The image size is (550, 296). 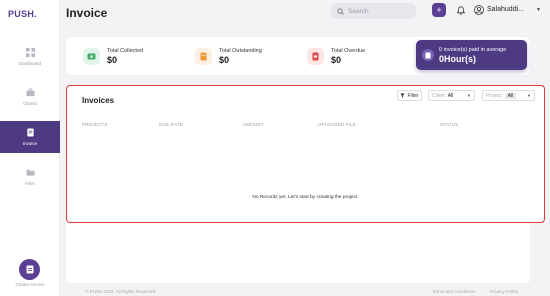 I want to click on invoice-paid-icon, so click(x=428, y=55).